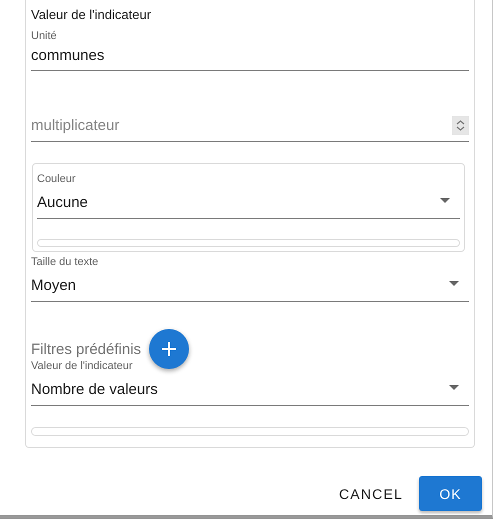 This screenshot has height=523, width=497. What do you see at coordinates (91, 14) in the screenshot?
I see `section-title: Valeur de l'indicateur` at bounding box center [91, 14].